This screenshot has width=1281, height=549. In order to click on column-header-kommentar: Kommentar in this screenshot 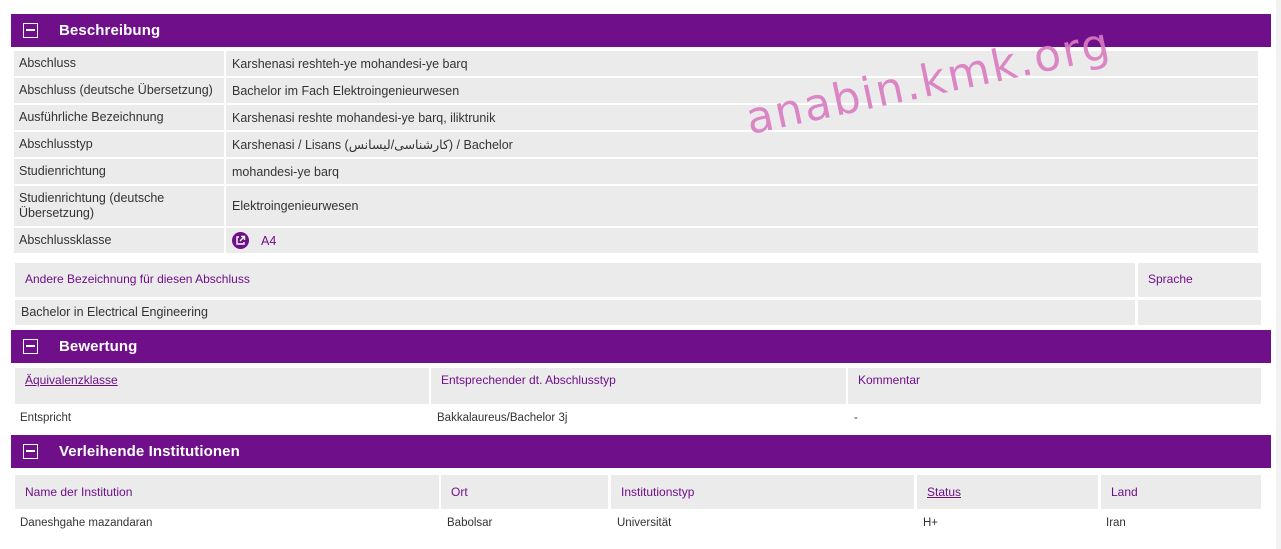, I will do `click(1054, 386)`.